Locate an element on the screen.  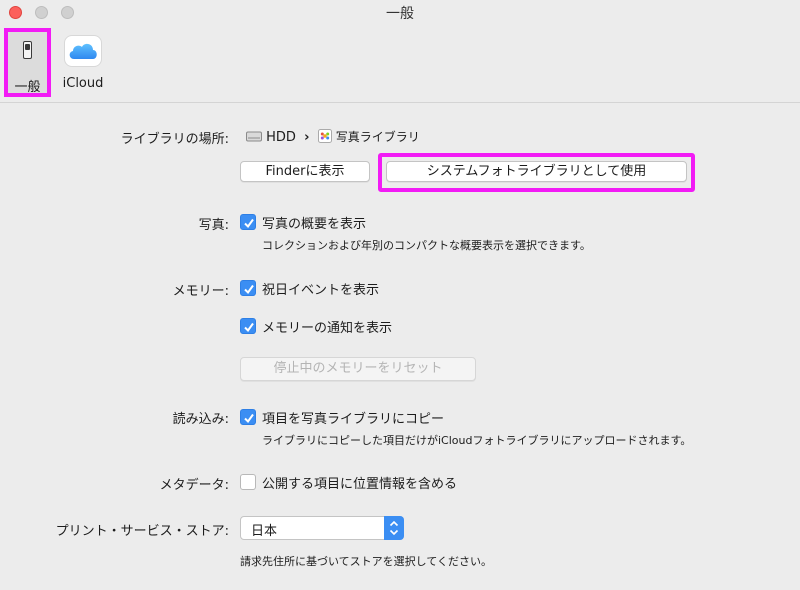
hard-drive-icon is located at coordinates (254, 136).